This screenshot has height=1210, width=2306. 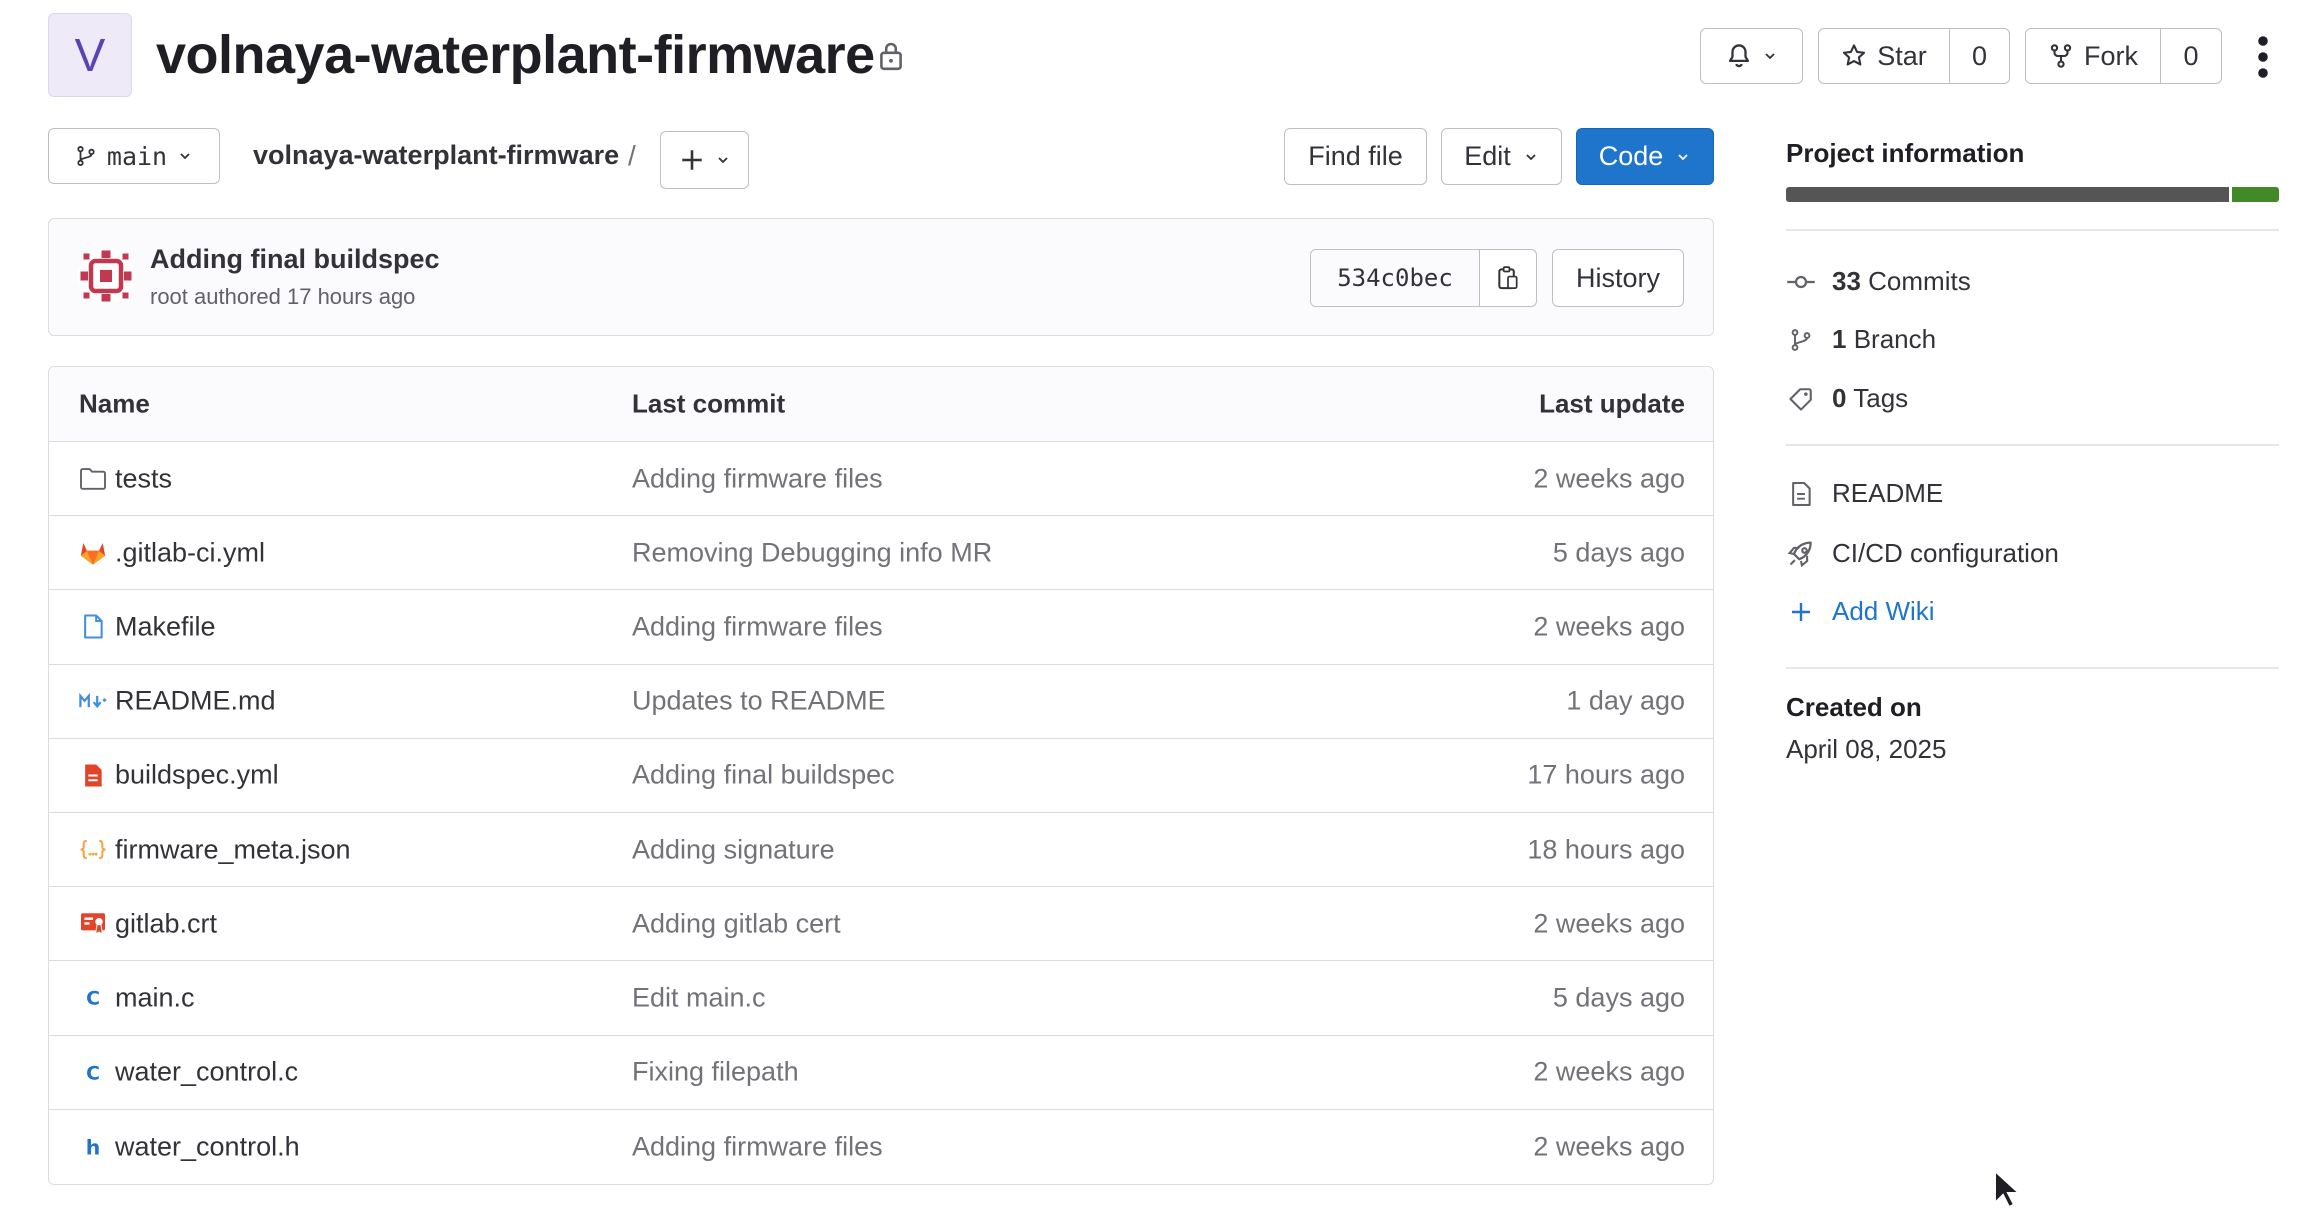 What do you see at coordinates (93, 1148) in the screenshot?
I see `svg-text: h` at bounding box center [93, 1148].